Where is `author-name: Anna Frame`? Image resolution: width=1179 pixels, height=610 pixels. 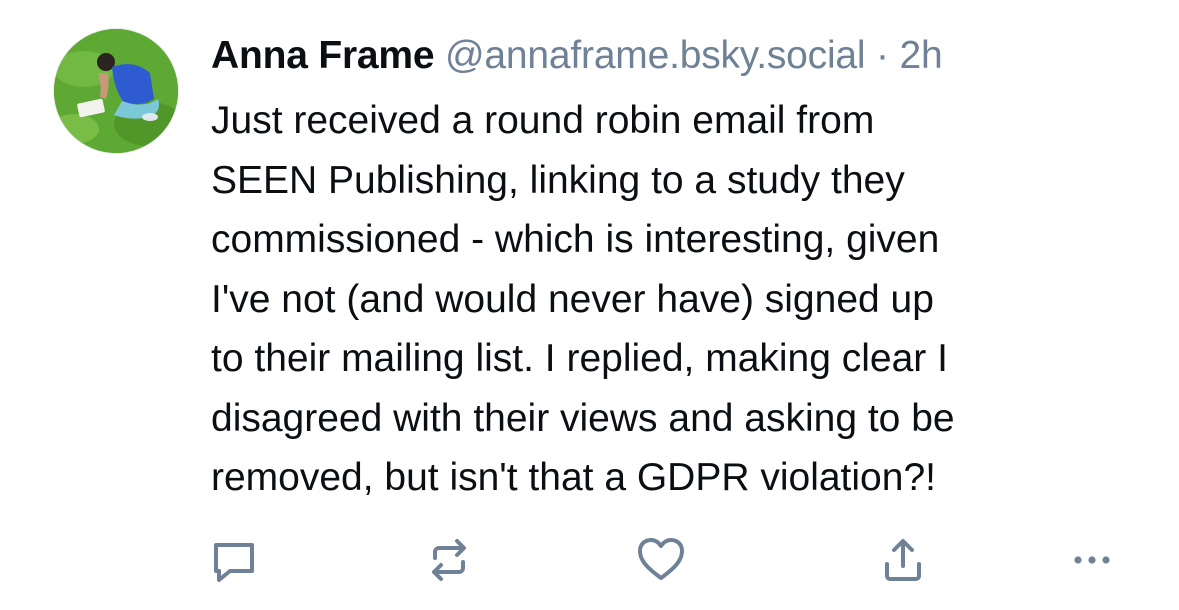
author-name: Anna Frame is located at coordinates (323, 55).